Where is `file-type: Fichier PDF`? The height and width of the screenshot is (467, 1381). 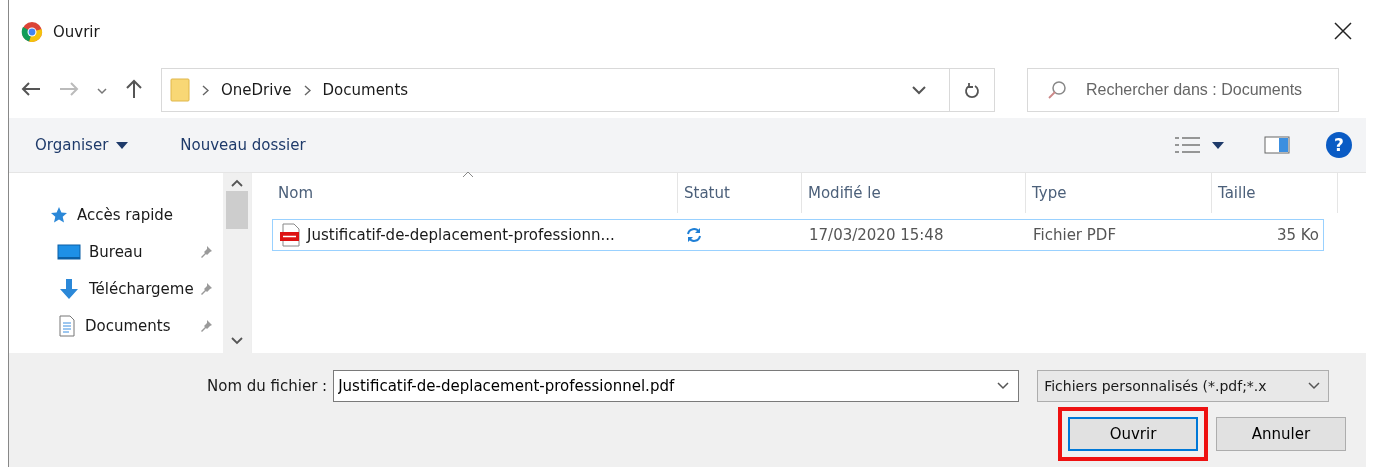 file-type: Fichier PDF is located at coordinates (1074, 235).